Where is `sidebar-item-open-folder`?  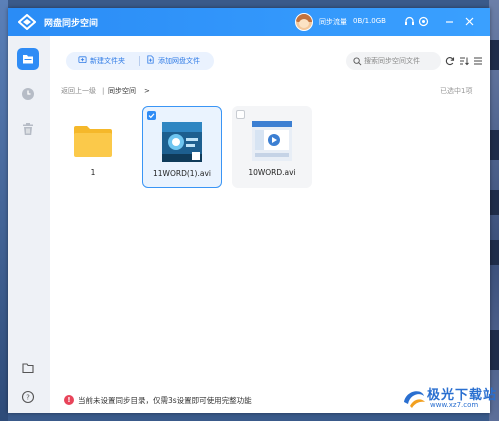
sidebar-item-open-folder is located at coordinates (28, 368).